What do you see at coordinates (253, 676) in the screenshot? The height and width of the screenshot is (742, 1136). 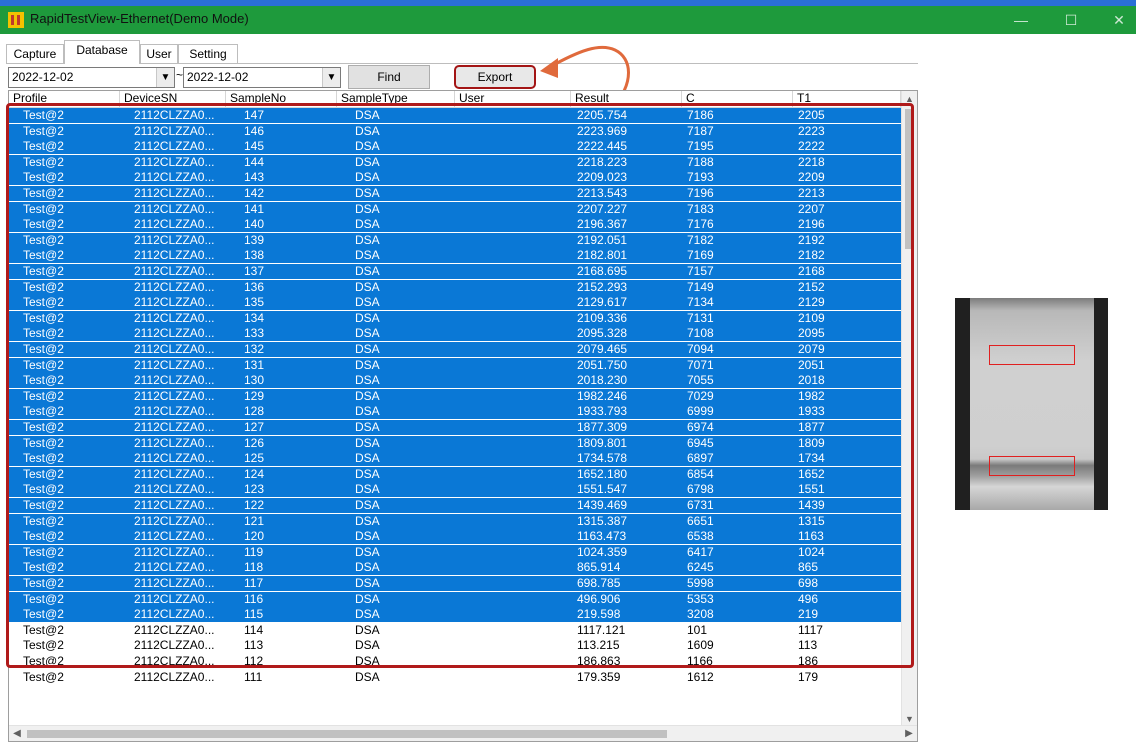 I see `cell-sampleno: 111` at bounding box center [253, 676].